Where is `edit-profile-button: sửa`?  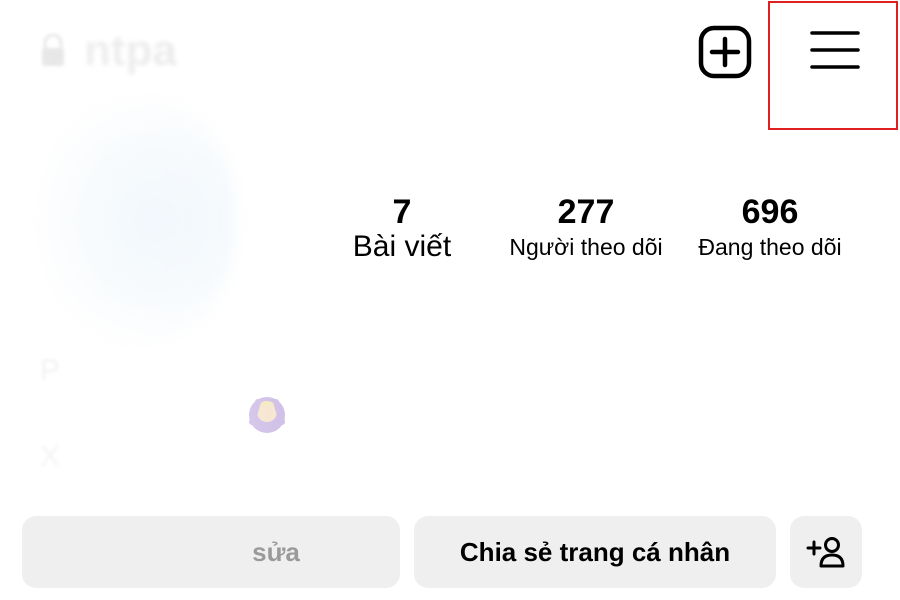 edit-profile-button: sửa is located at coordinates (211, 552).